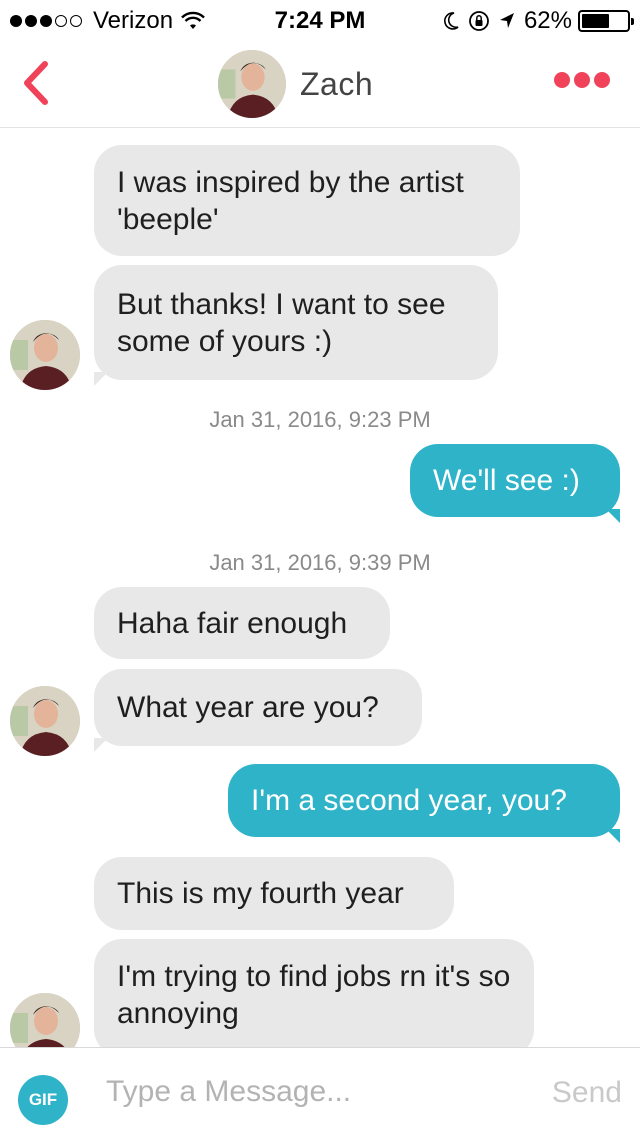 The height and width of the screenshot is (1136, 640). I want to click on message-text: I'm a second year, you?, so click(409, 800).